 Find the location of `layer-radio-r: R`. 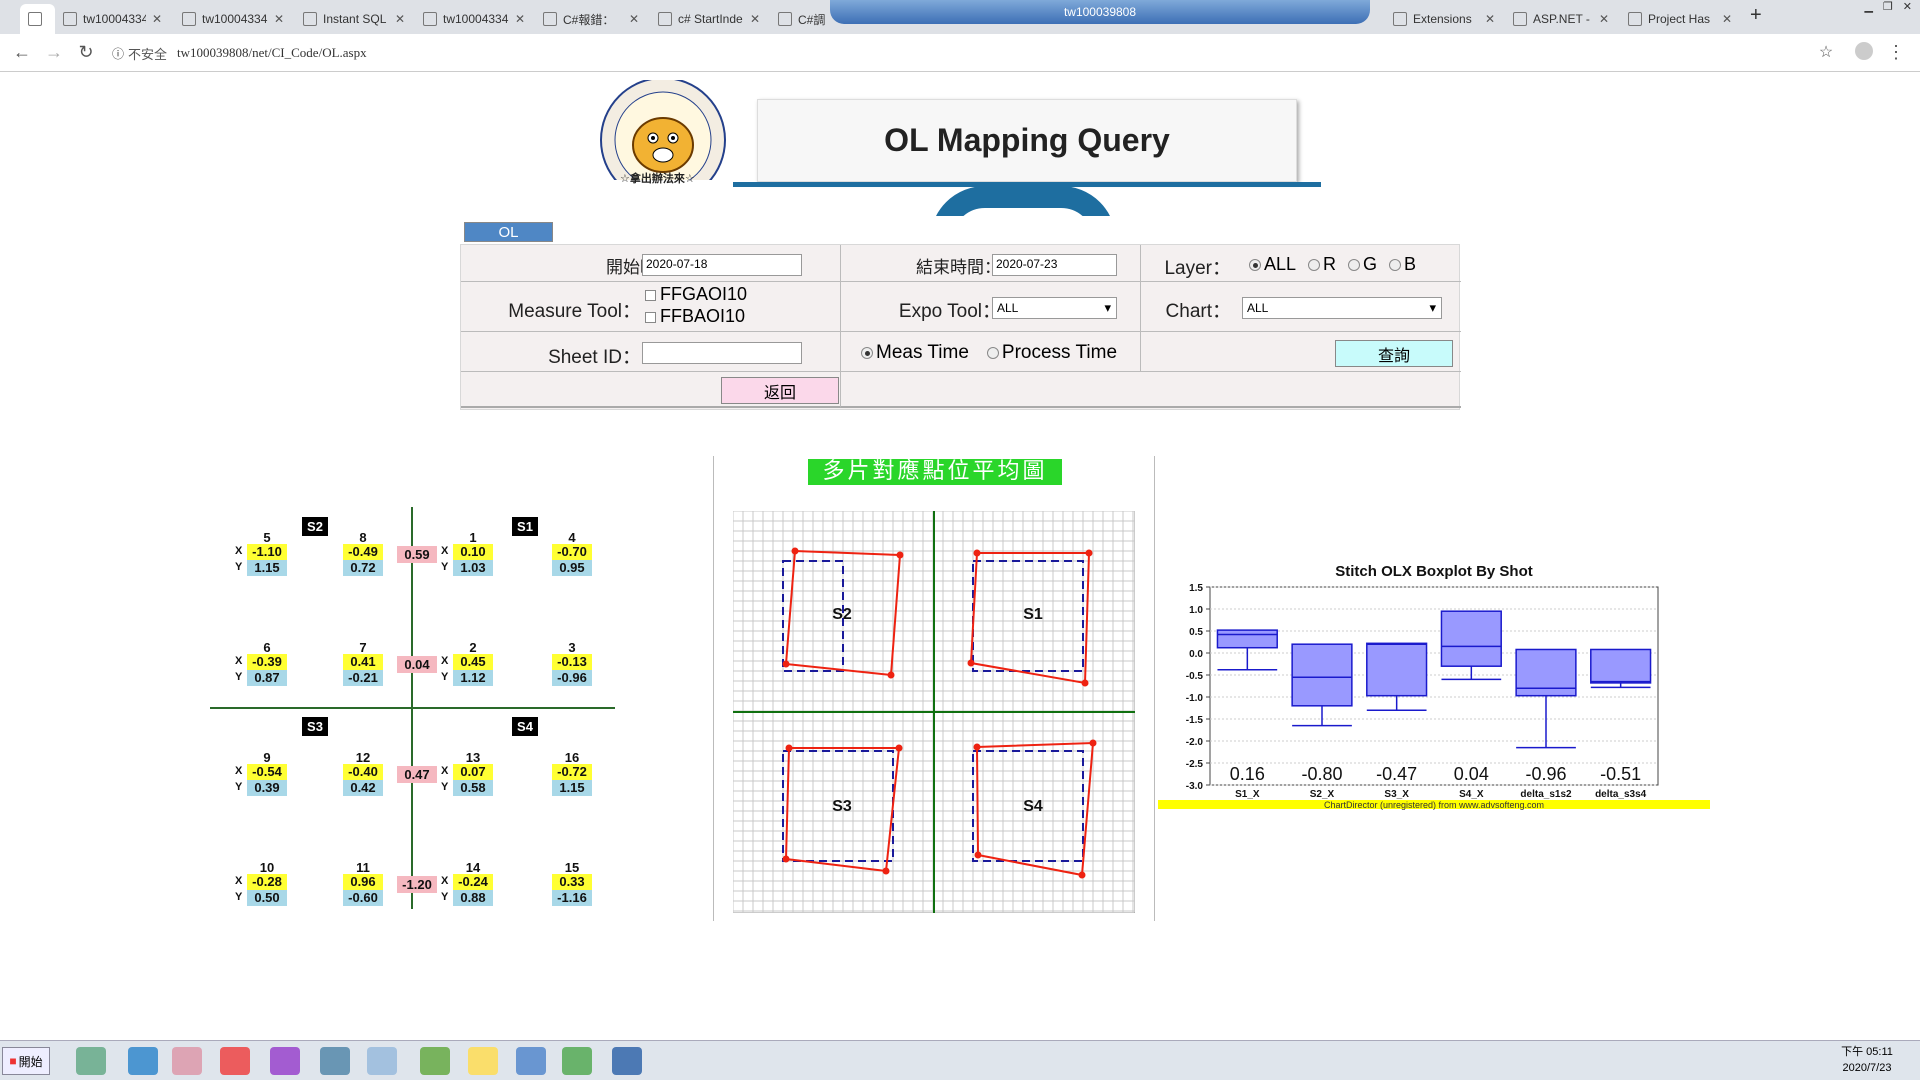

layer-radio-r: R is located at coordinates (1322, 264).